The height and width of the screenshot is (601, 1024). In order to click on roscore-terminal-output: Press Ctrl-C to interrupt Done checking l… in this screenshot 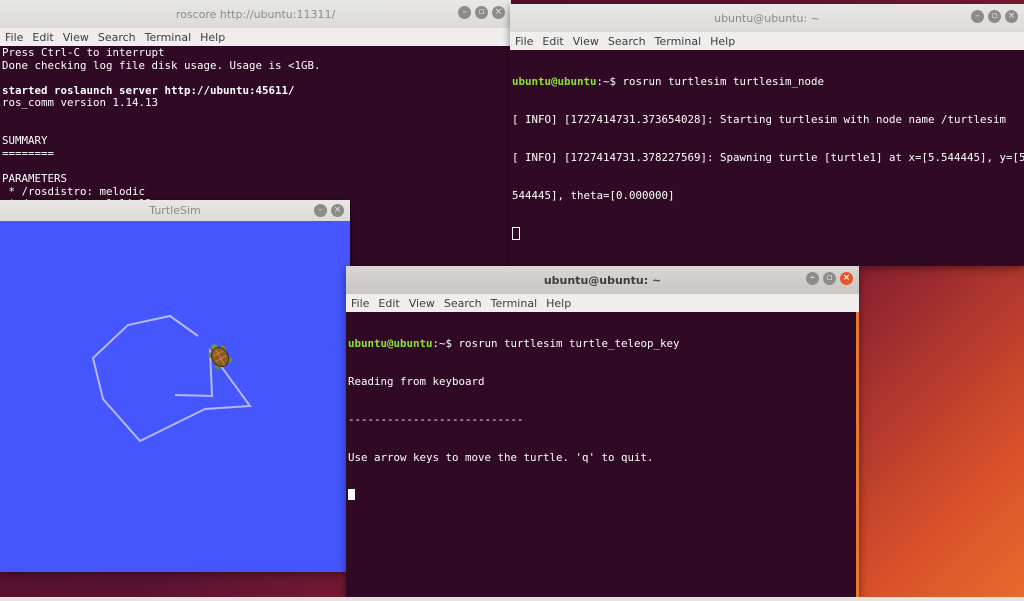, I will do `click(255, 129)`.